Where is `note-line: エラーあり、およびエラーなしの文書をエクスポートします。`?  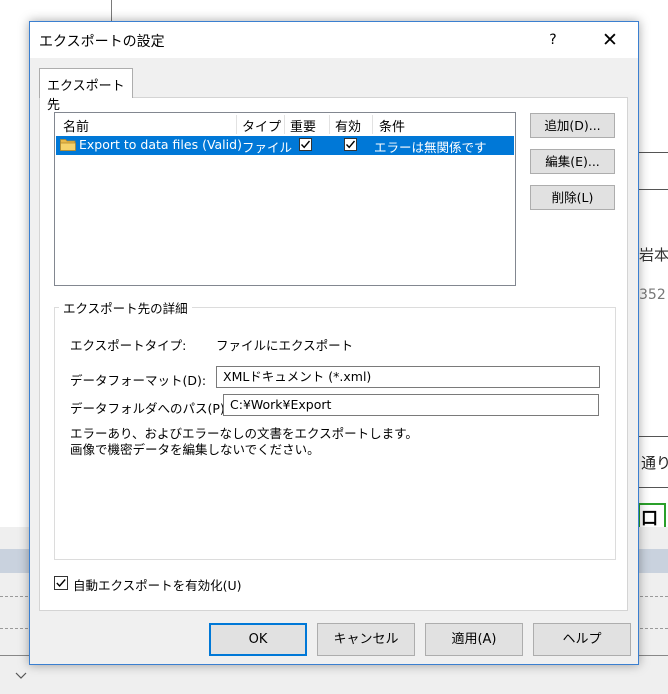 note-line: エラーあり、およびエラーなしの文書をエクスポートします。 is located at coordinates (244, 433).